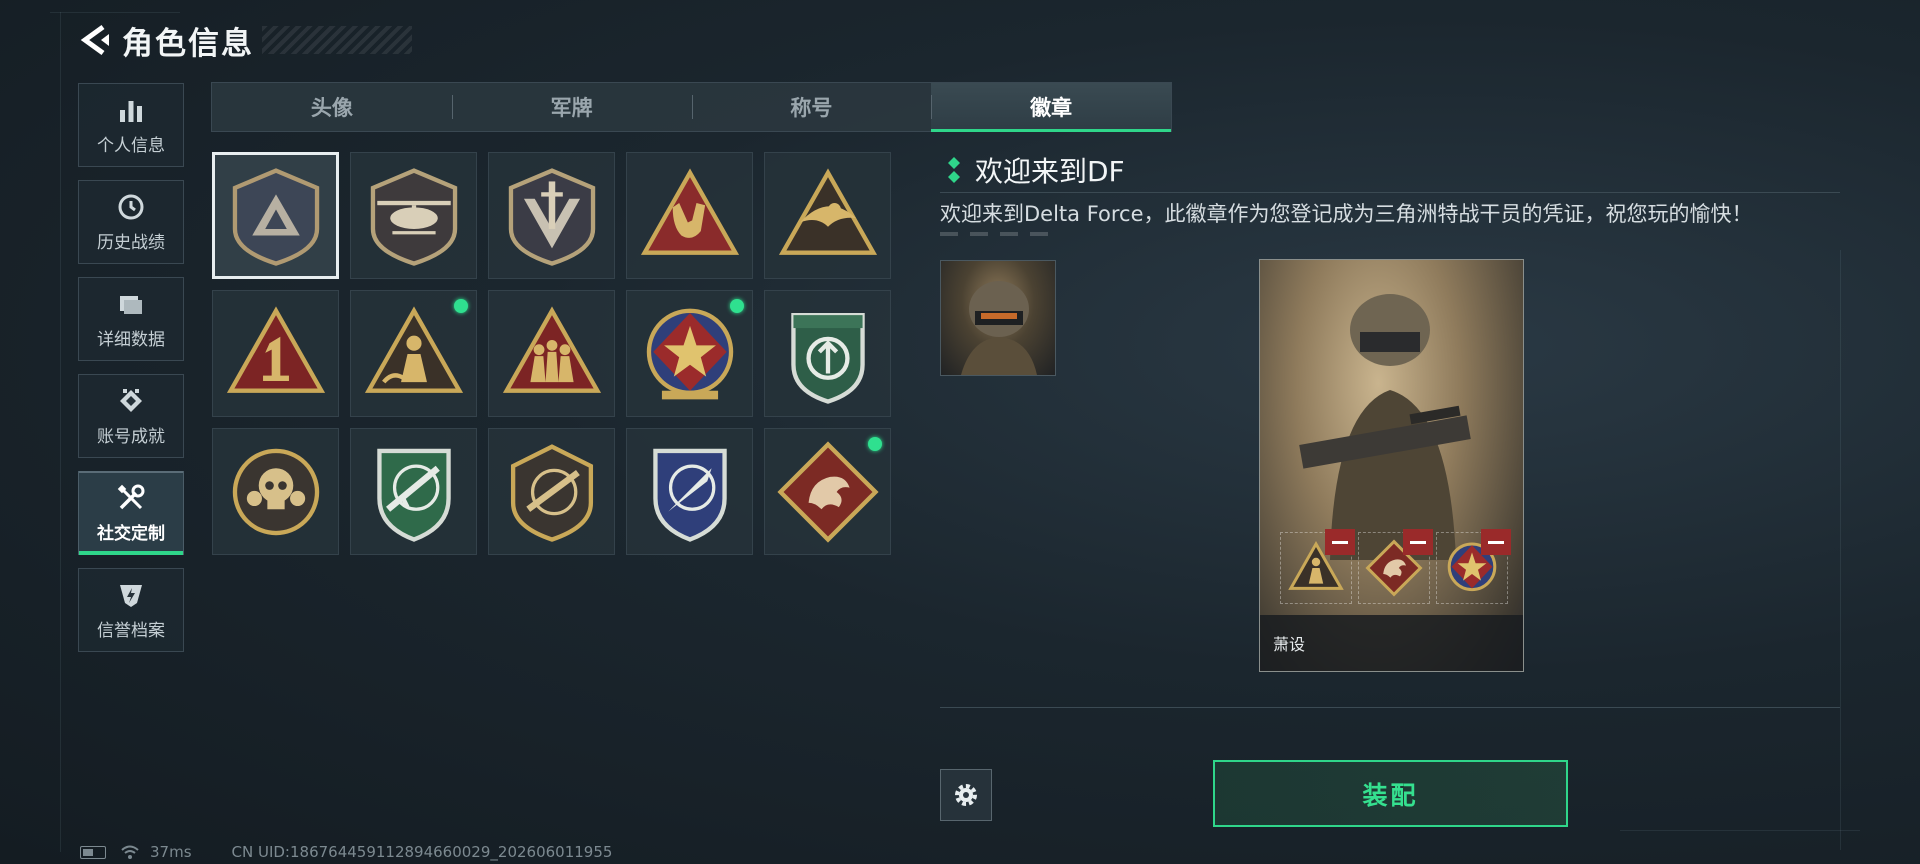 The width and height of the screenshot is (1920, 864). What do you see at coordinates (131, 304) in the screenshot?
I see `folder-icon` at bounding box center [131, 304].